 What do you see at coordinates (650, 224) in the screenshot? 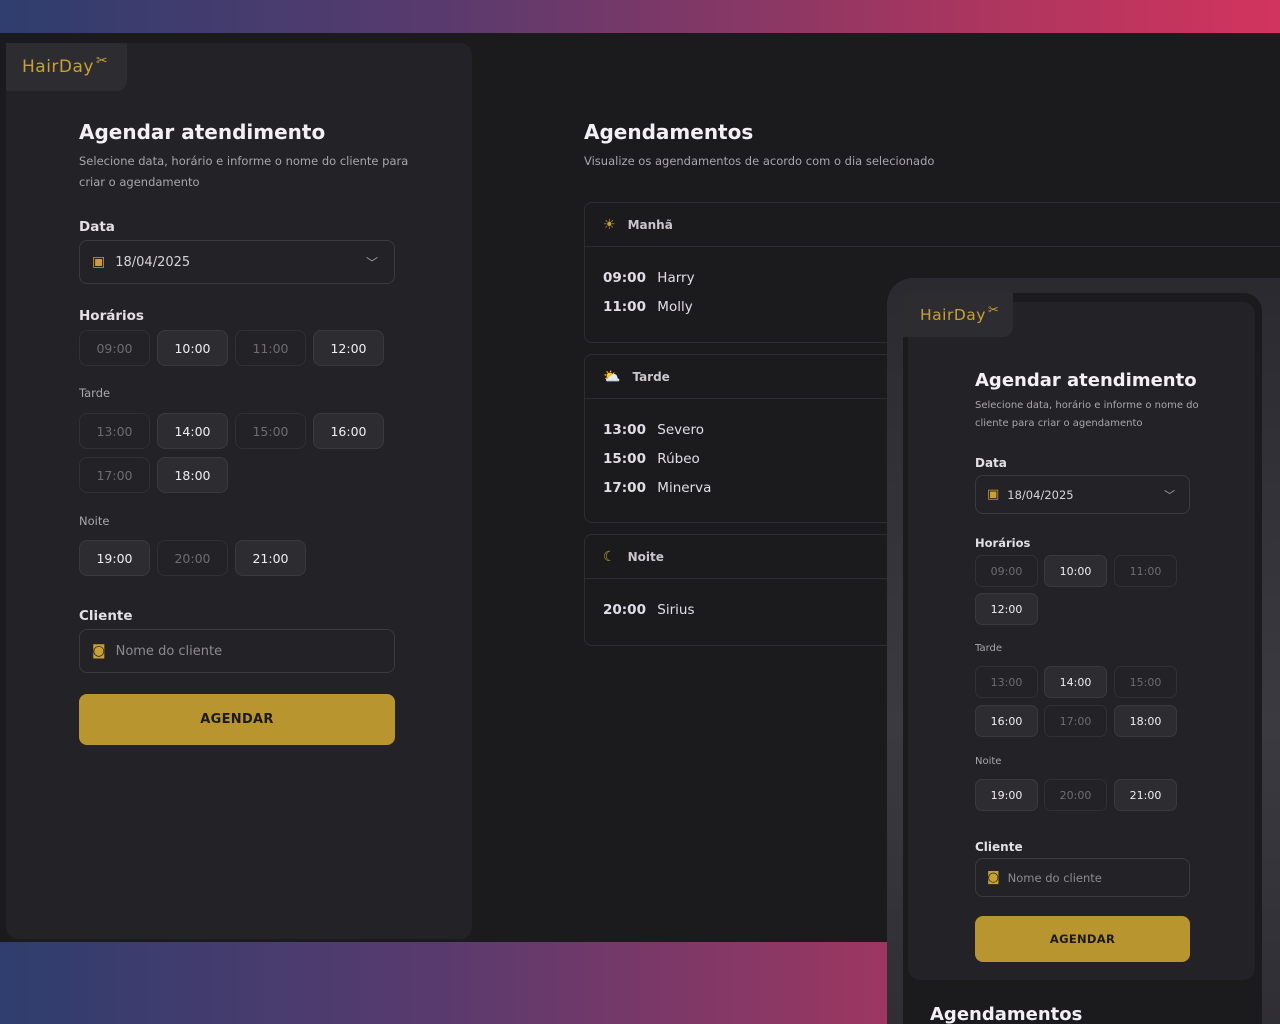
I see `period-morning-label: Manhã` at bounding box center [650, 224].